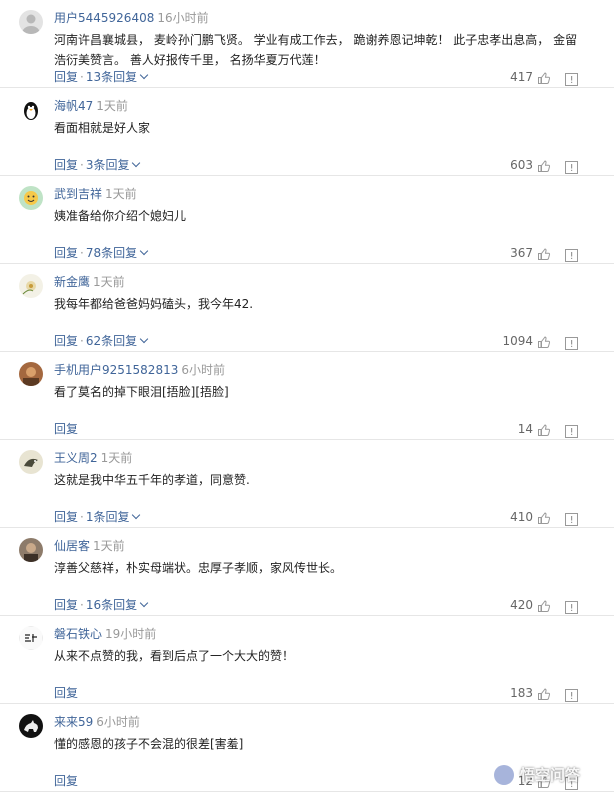  I want to click on comment-meta: 磐石铁心 19小时前, so click(105, 634).